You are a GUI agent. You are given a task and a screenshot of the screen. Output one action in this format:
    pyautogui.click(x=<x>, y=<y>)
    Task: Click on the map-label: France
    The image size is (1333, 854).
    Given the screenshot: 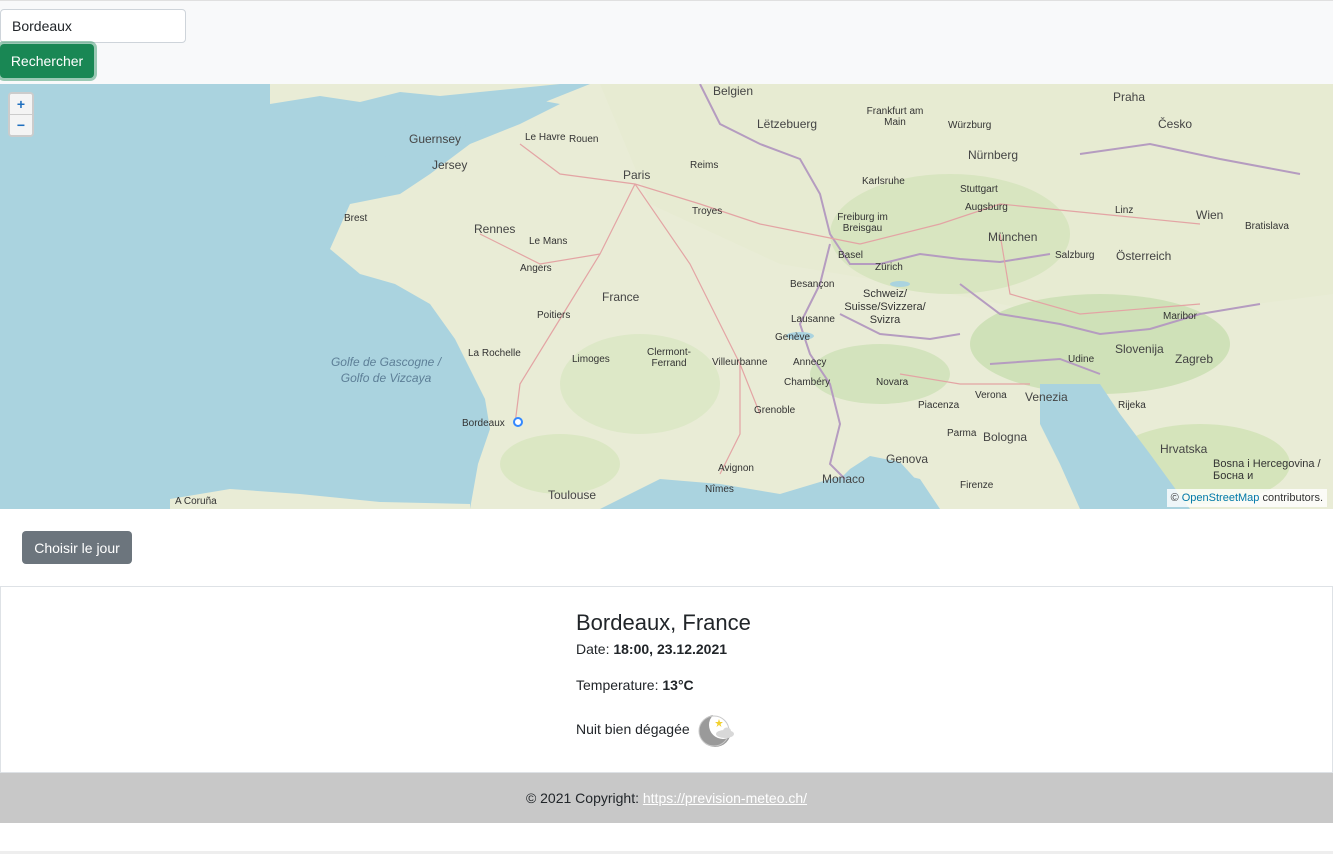 What is the action you would take?
    pyautogui.click(x=621, y=297)
    